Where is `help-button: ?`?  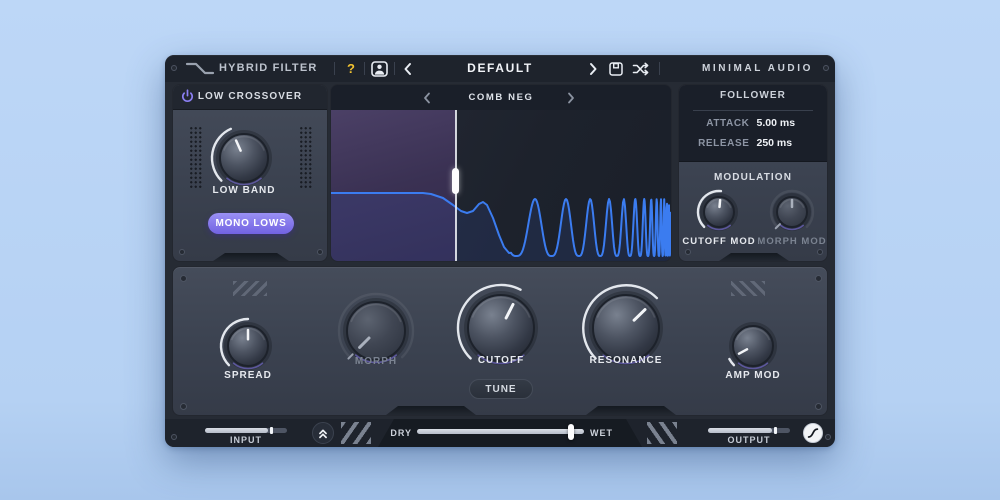 help-button: ? is located at coordinates (351, 68).